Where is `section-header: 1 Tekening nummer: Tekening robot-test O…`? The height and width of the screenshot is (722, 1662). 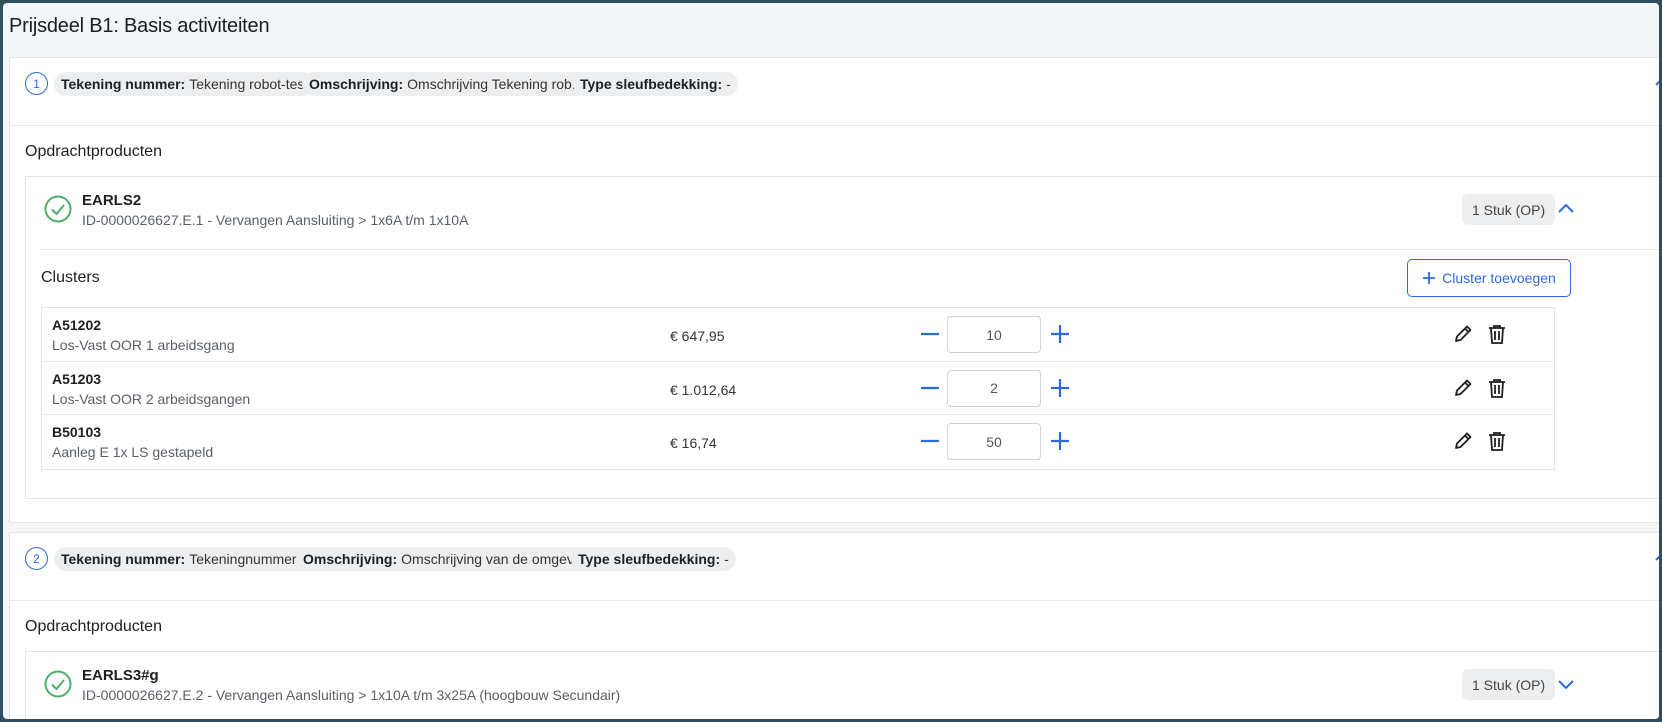 section-header: 1 Tekening nummer: Tekening robot-test O… is located at coordinates (834, 92).